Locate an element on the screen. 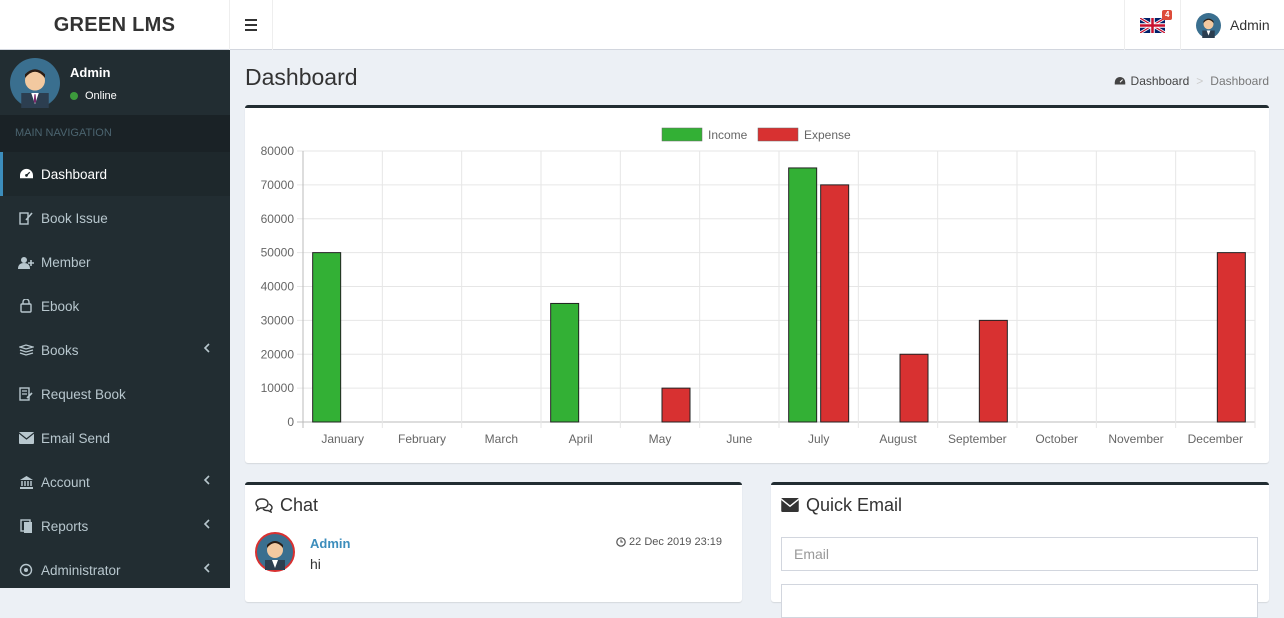  sidebar-item-ebook: Ebook is located at coordinates (115, 306).